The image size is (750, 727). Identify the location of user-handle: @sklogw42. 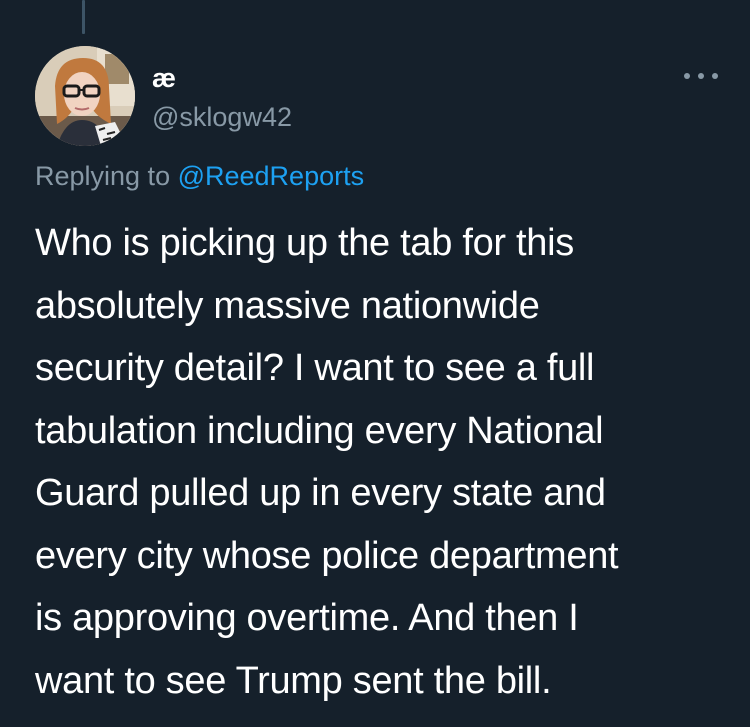
(222, 117).